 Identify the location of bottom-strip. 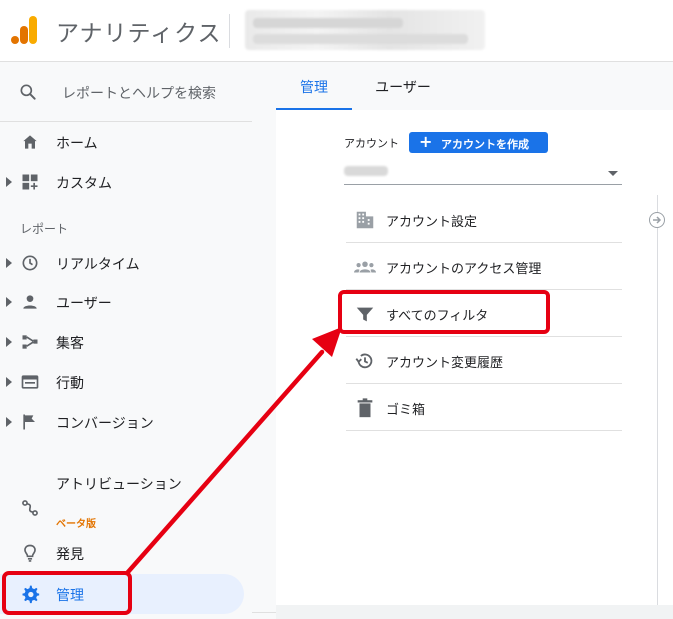
(474, 612).